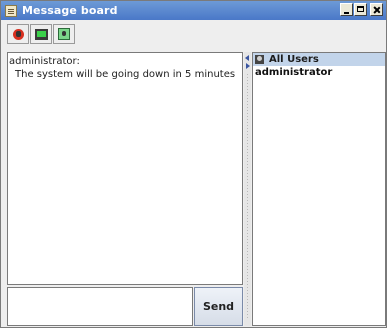 The image size is (387, 328). I want to click on user-button, so click(18, 34).